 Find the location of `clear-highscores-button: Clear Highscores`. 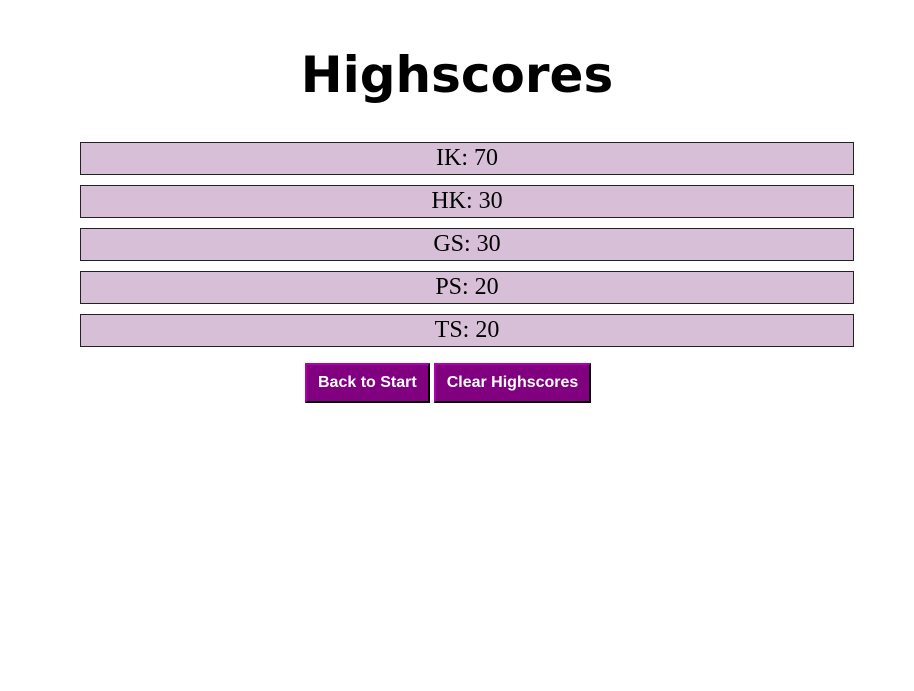

clear-highscores-button: Clear Highscores is located at coordinates (512, 383).